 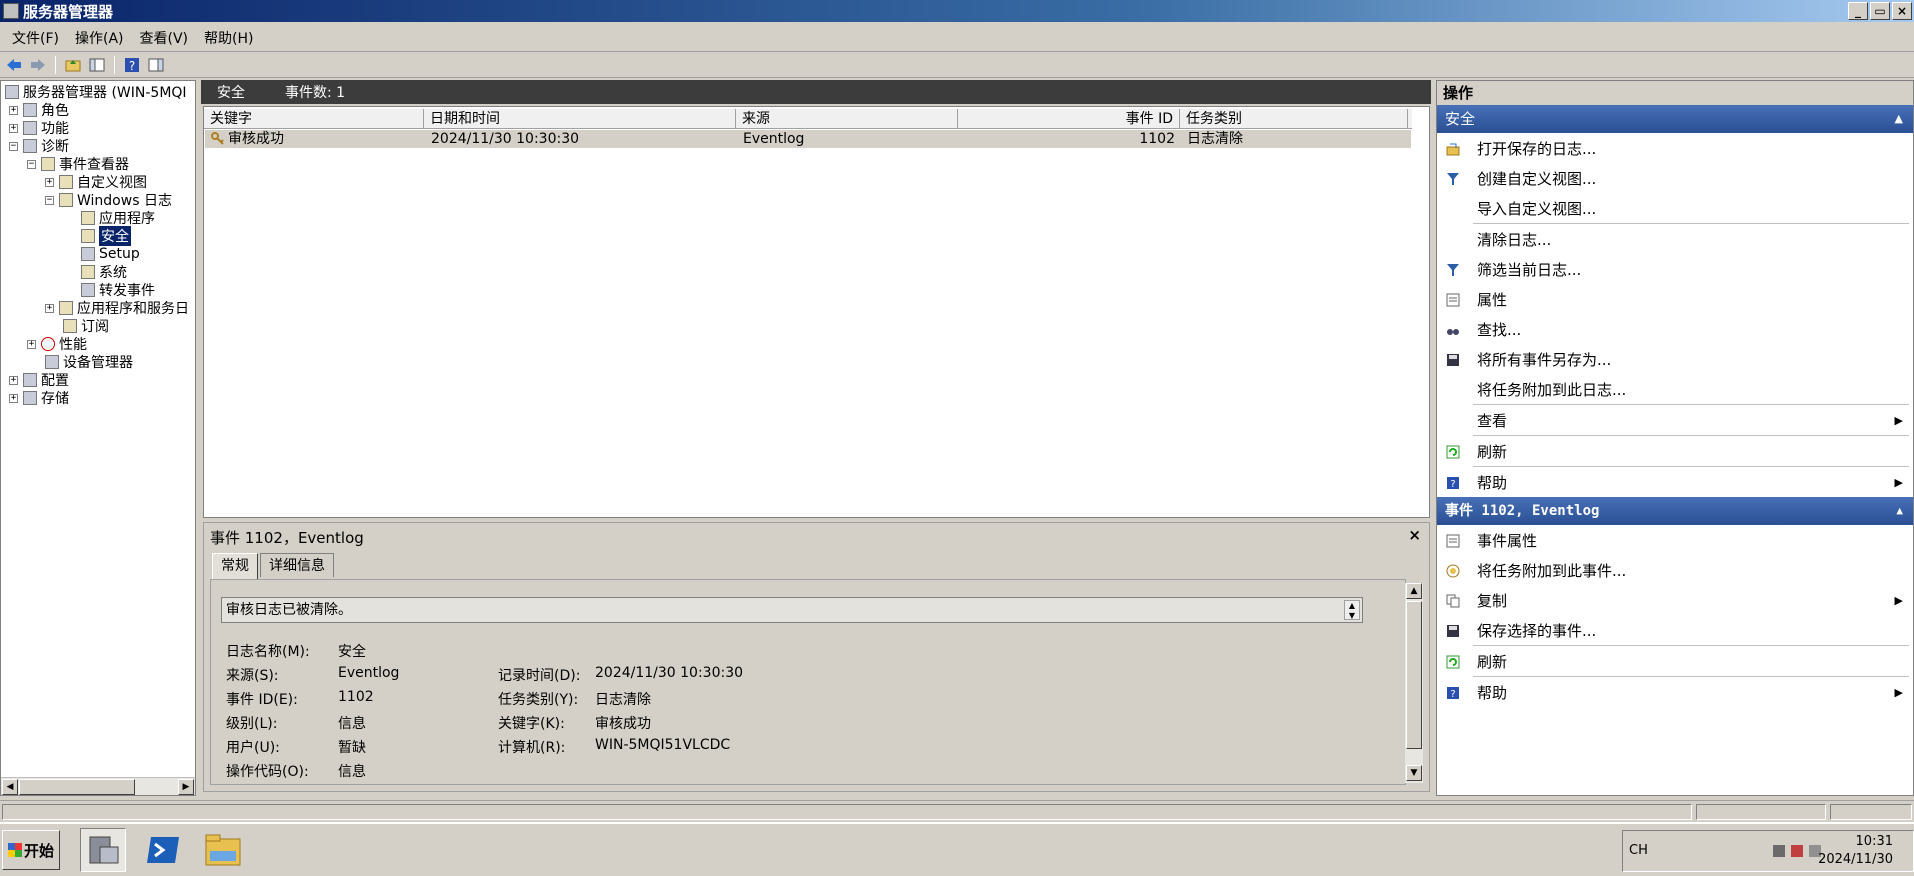 What do you see at coordinates (538, 700) in the screenshot?
I see `task-category-label: 任务类别(Y):` at bounding box center [538, 700].